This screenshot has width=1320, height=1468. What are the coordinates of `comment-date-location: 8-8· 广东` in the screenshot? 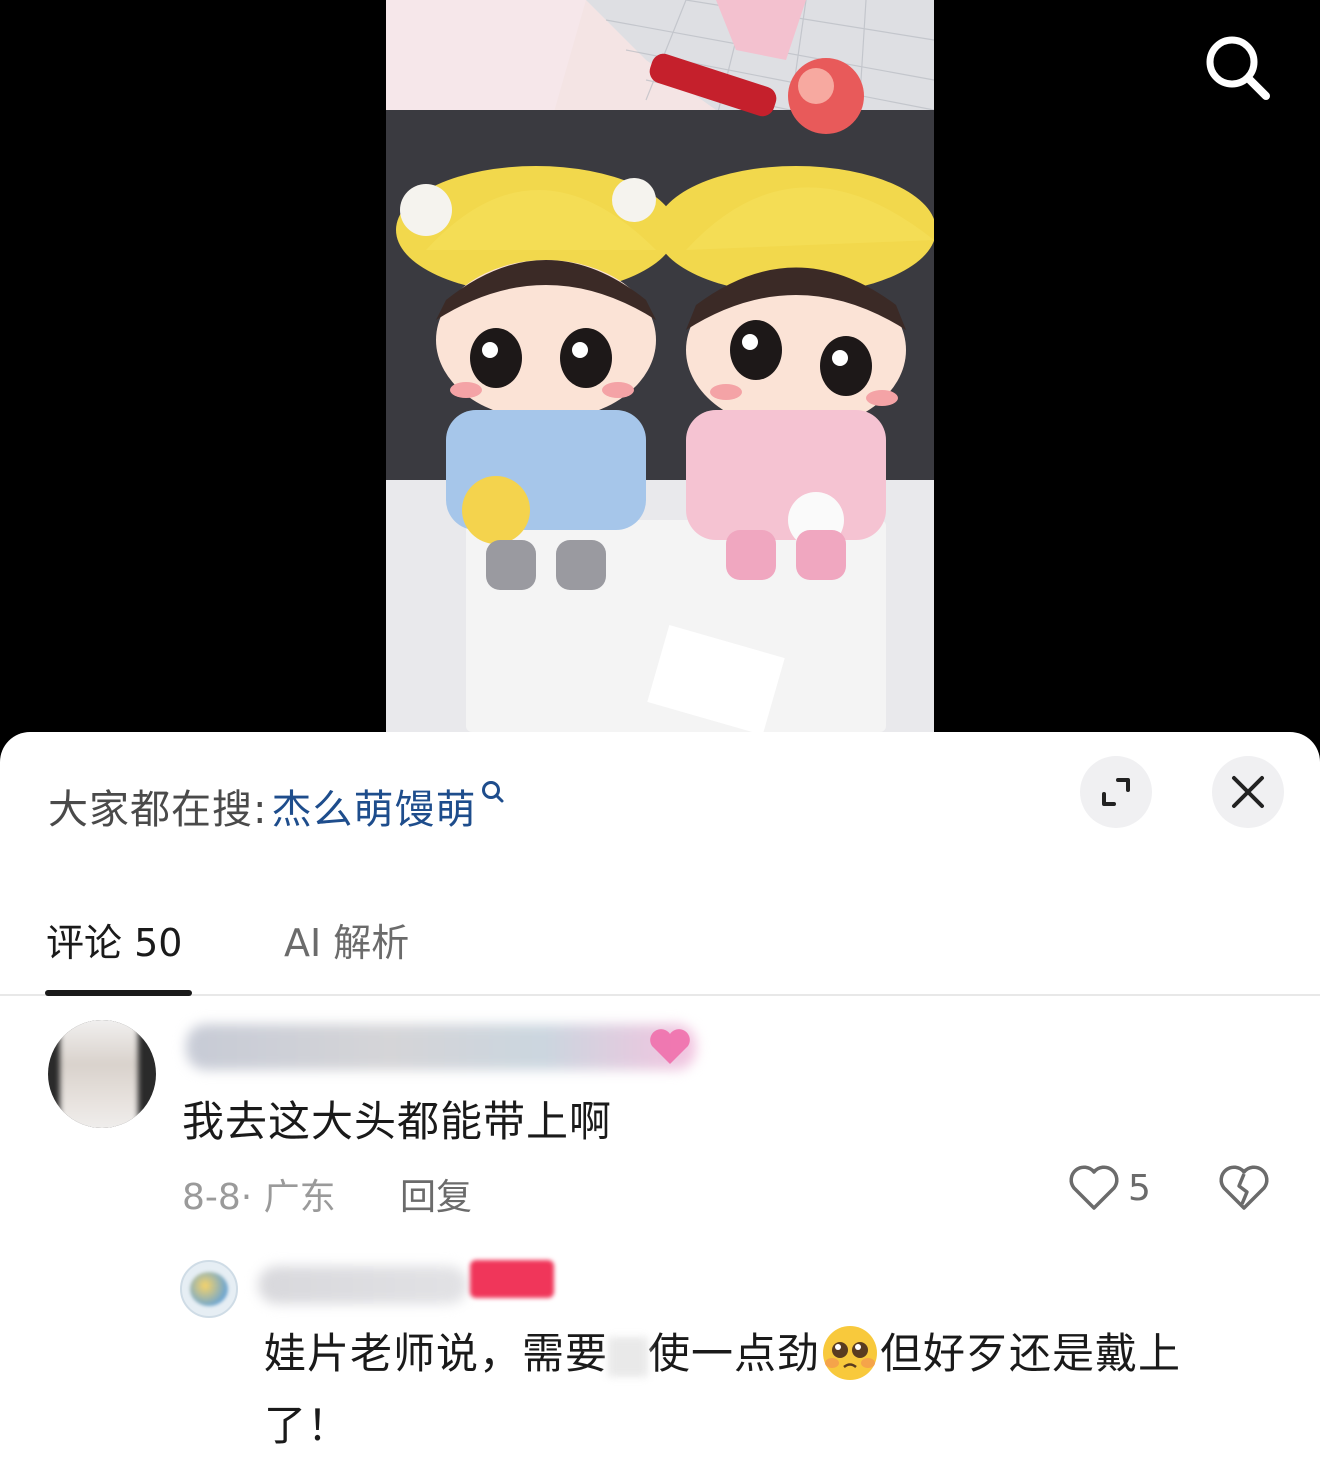 It's located at (259, 1197).